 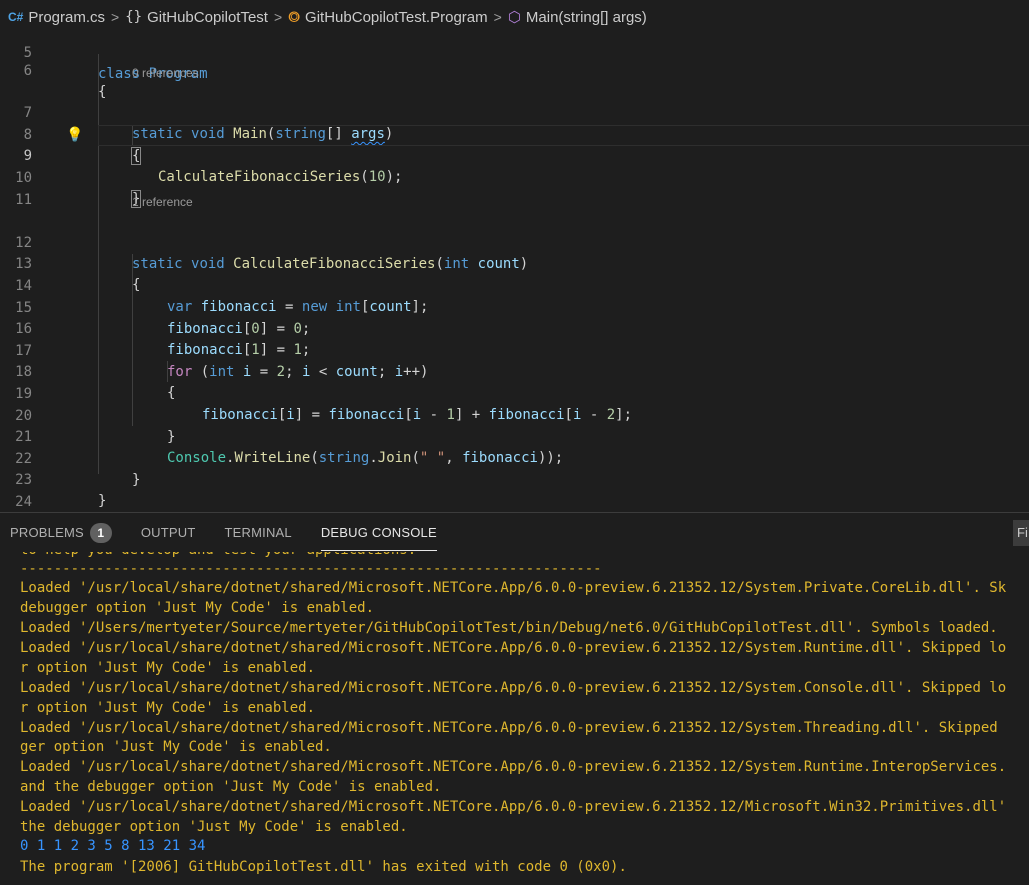 I want to click on code-line: 22 }, so click(x=514, y=458).